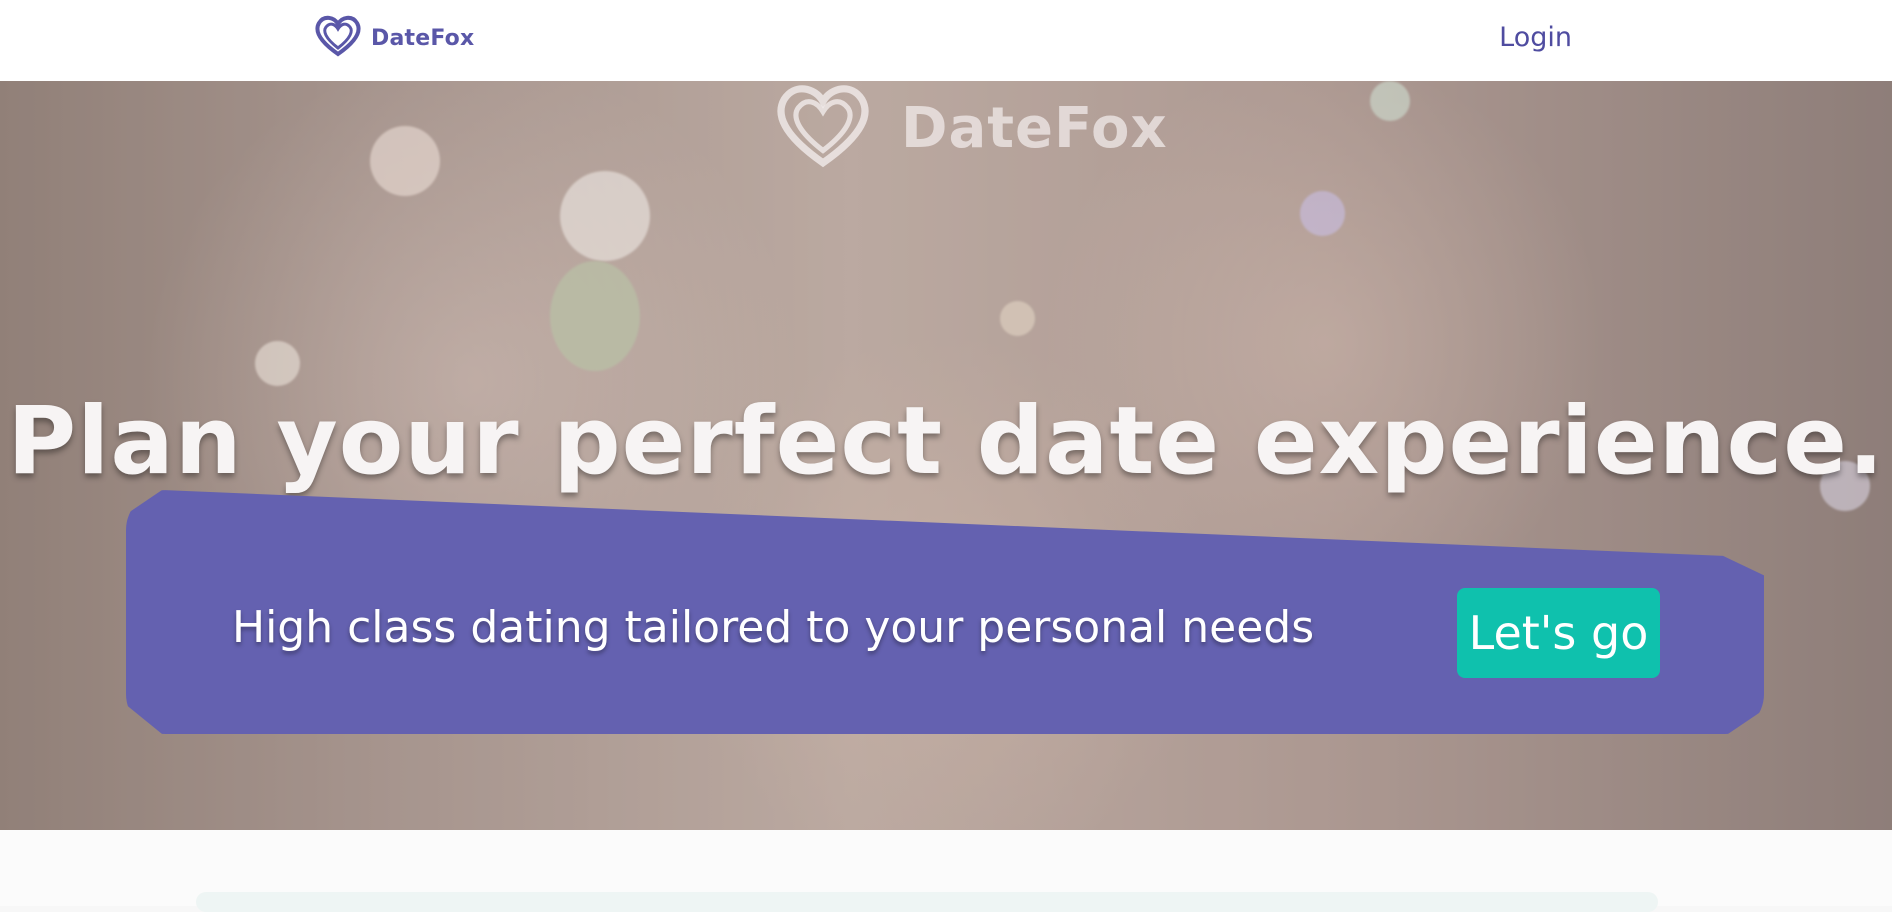  What do you see at coordinates (423, 38) in the screenshot?
I see `brand-name: DateFox` at bounding box center [423, 38].